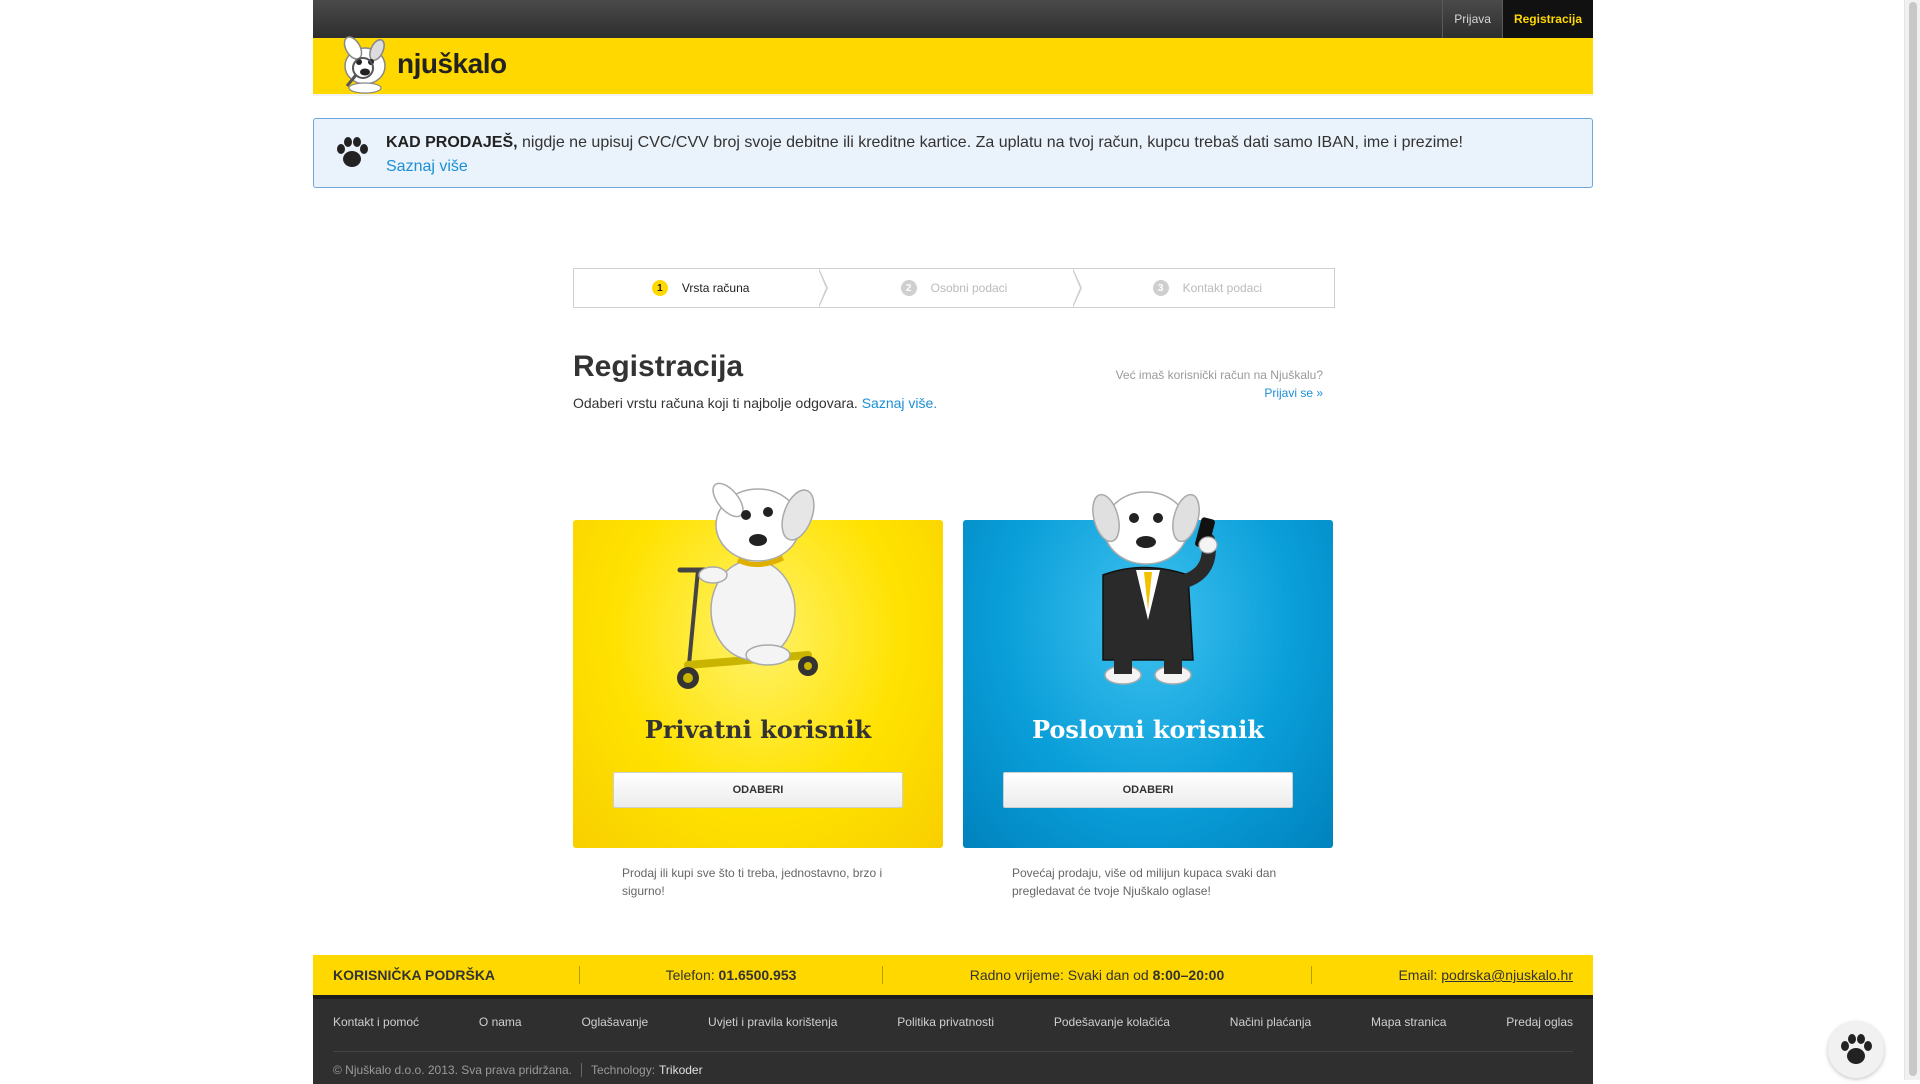  What do you see at coordinates (1270, 1022) in the screenshot?
I see `footer-link-payment: Načini plaćanja` at bounding box center [1270, 1022].